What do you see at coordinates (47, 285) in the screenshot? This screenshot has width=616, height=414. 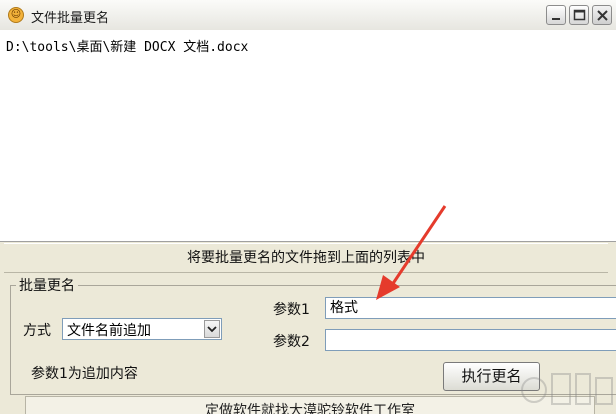 I see `batch-rename-legend: 批量更名` at bounding box center [47, 285].